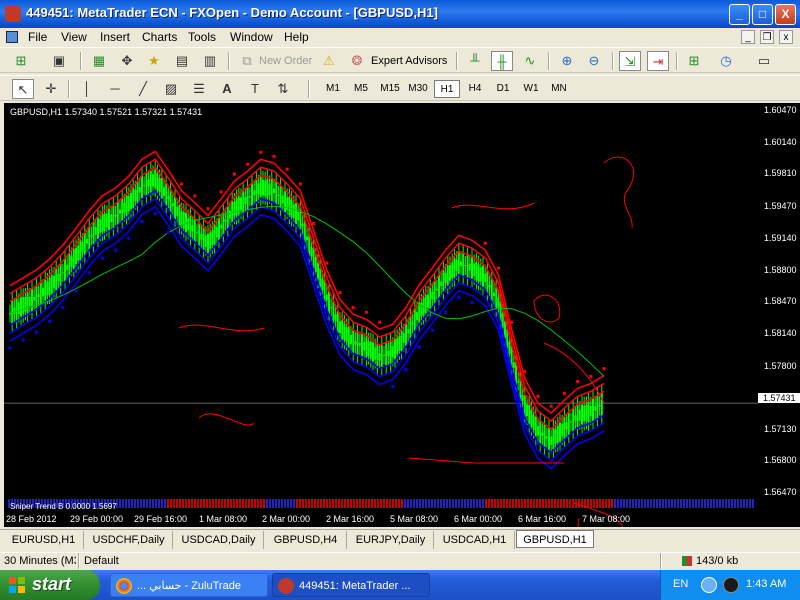 The image size is (800, 600). What do you see at coordinates (51, 89) in the screenshot?
I see `crosshair-icon: ✛` at bounding box center [51, 89].